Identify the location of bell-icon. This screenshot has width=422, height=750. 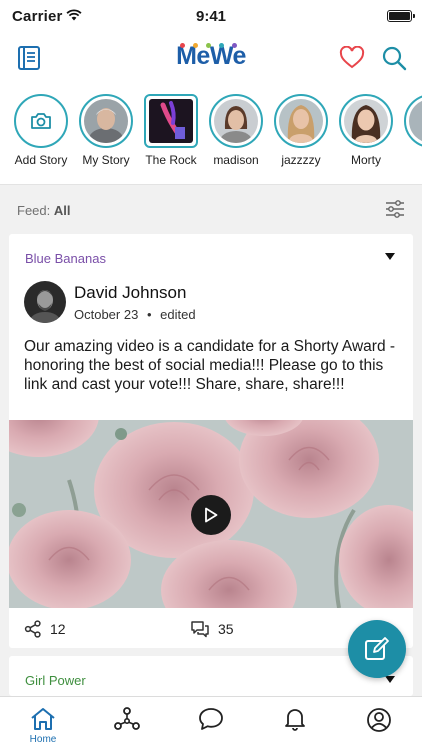
(295, 720).